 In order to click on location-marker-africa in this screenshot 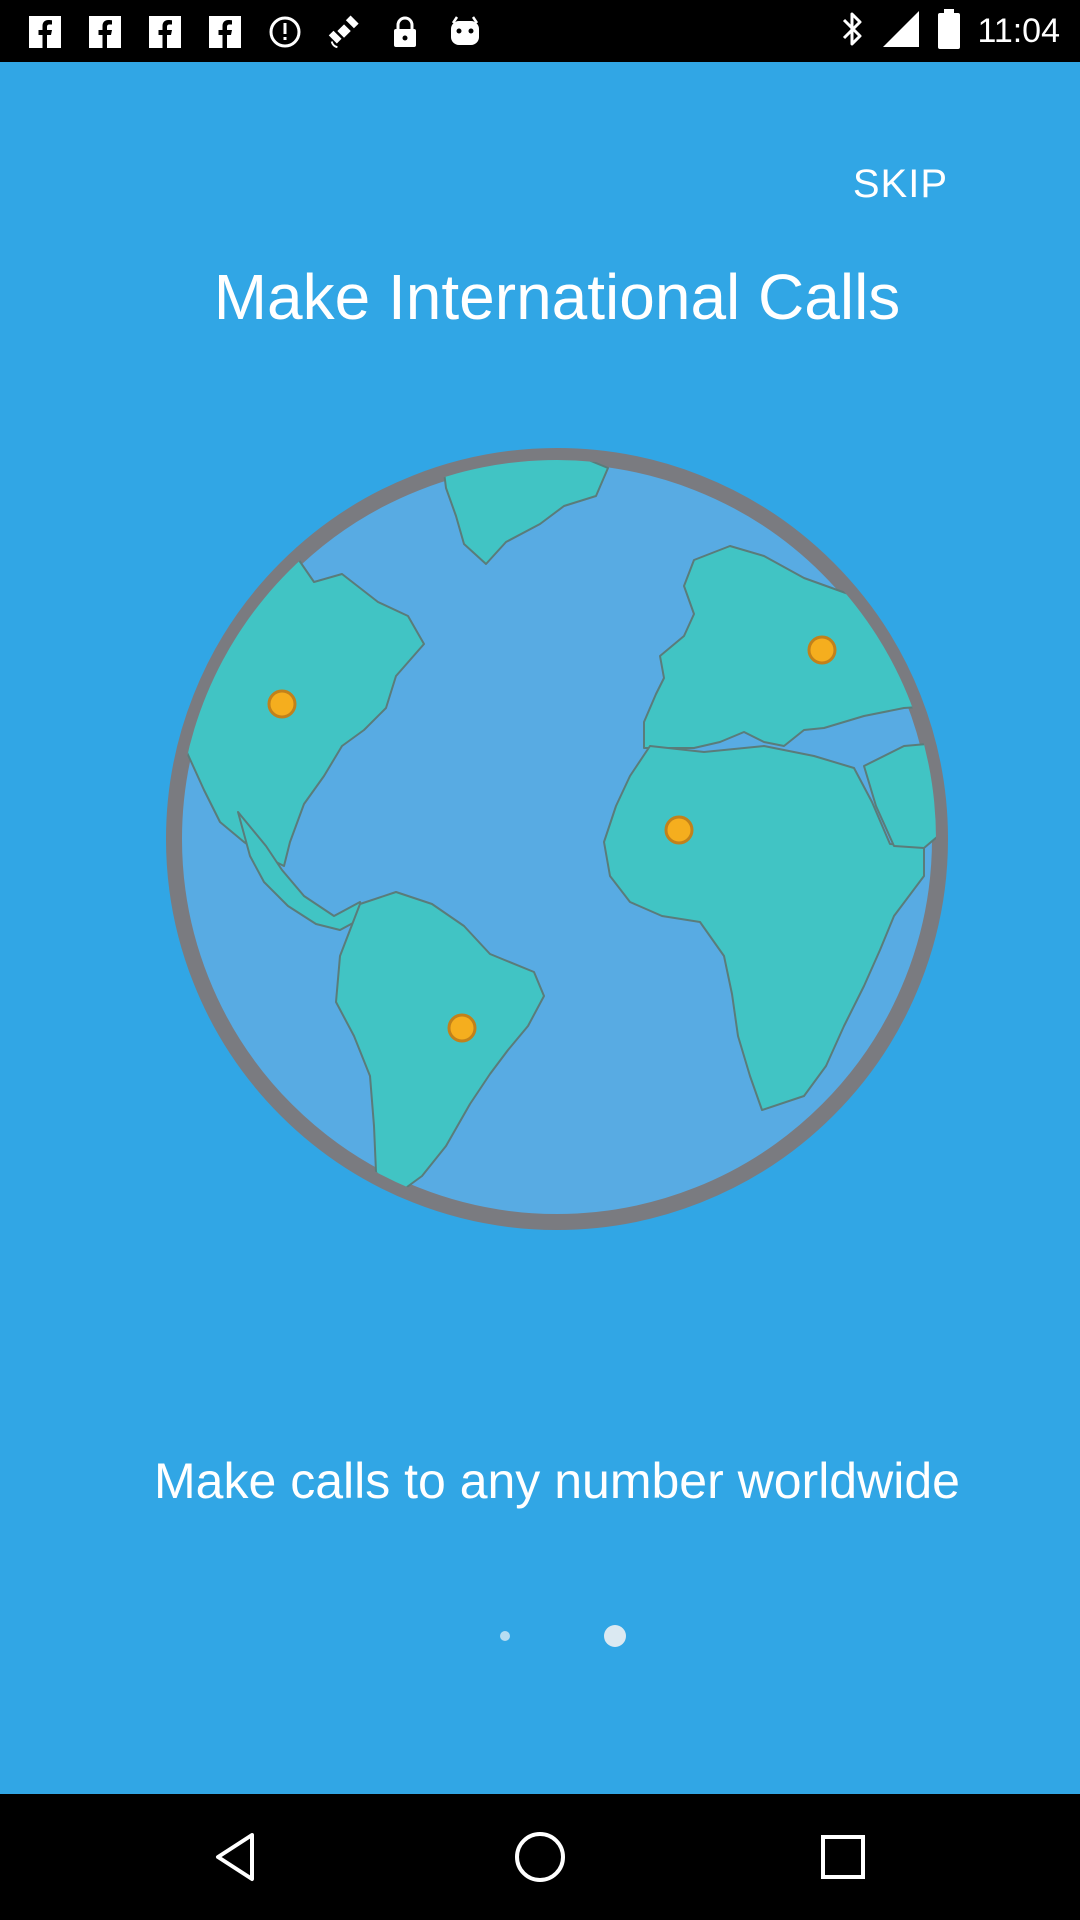, I will do `click(679, 830)`.